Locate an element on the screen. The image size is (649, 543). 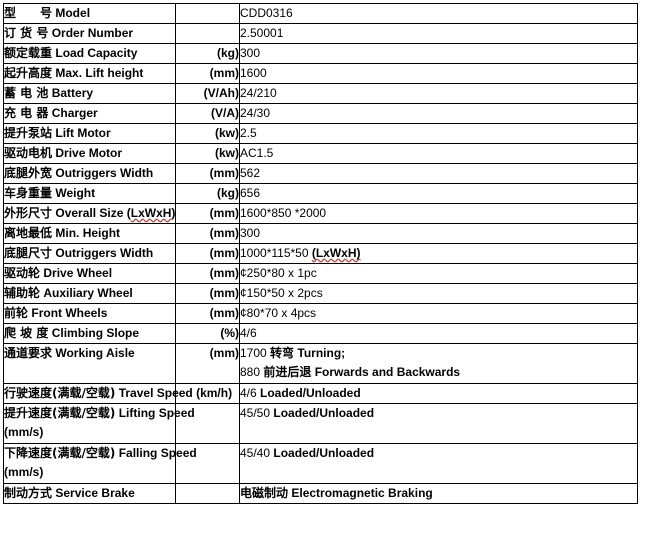
row-unit-label: (V/A) is located at coordinates (225, 113).